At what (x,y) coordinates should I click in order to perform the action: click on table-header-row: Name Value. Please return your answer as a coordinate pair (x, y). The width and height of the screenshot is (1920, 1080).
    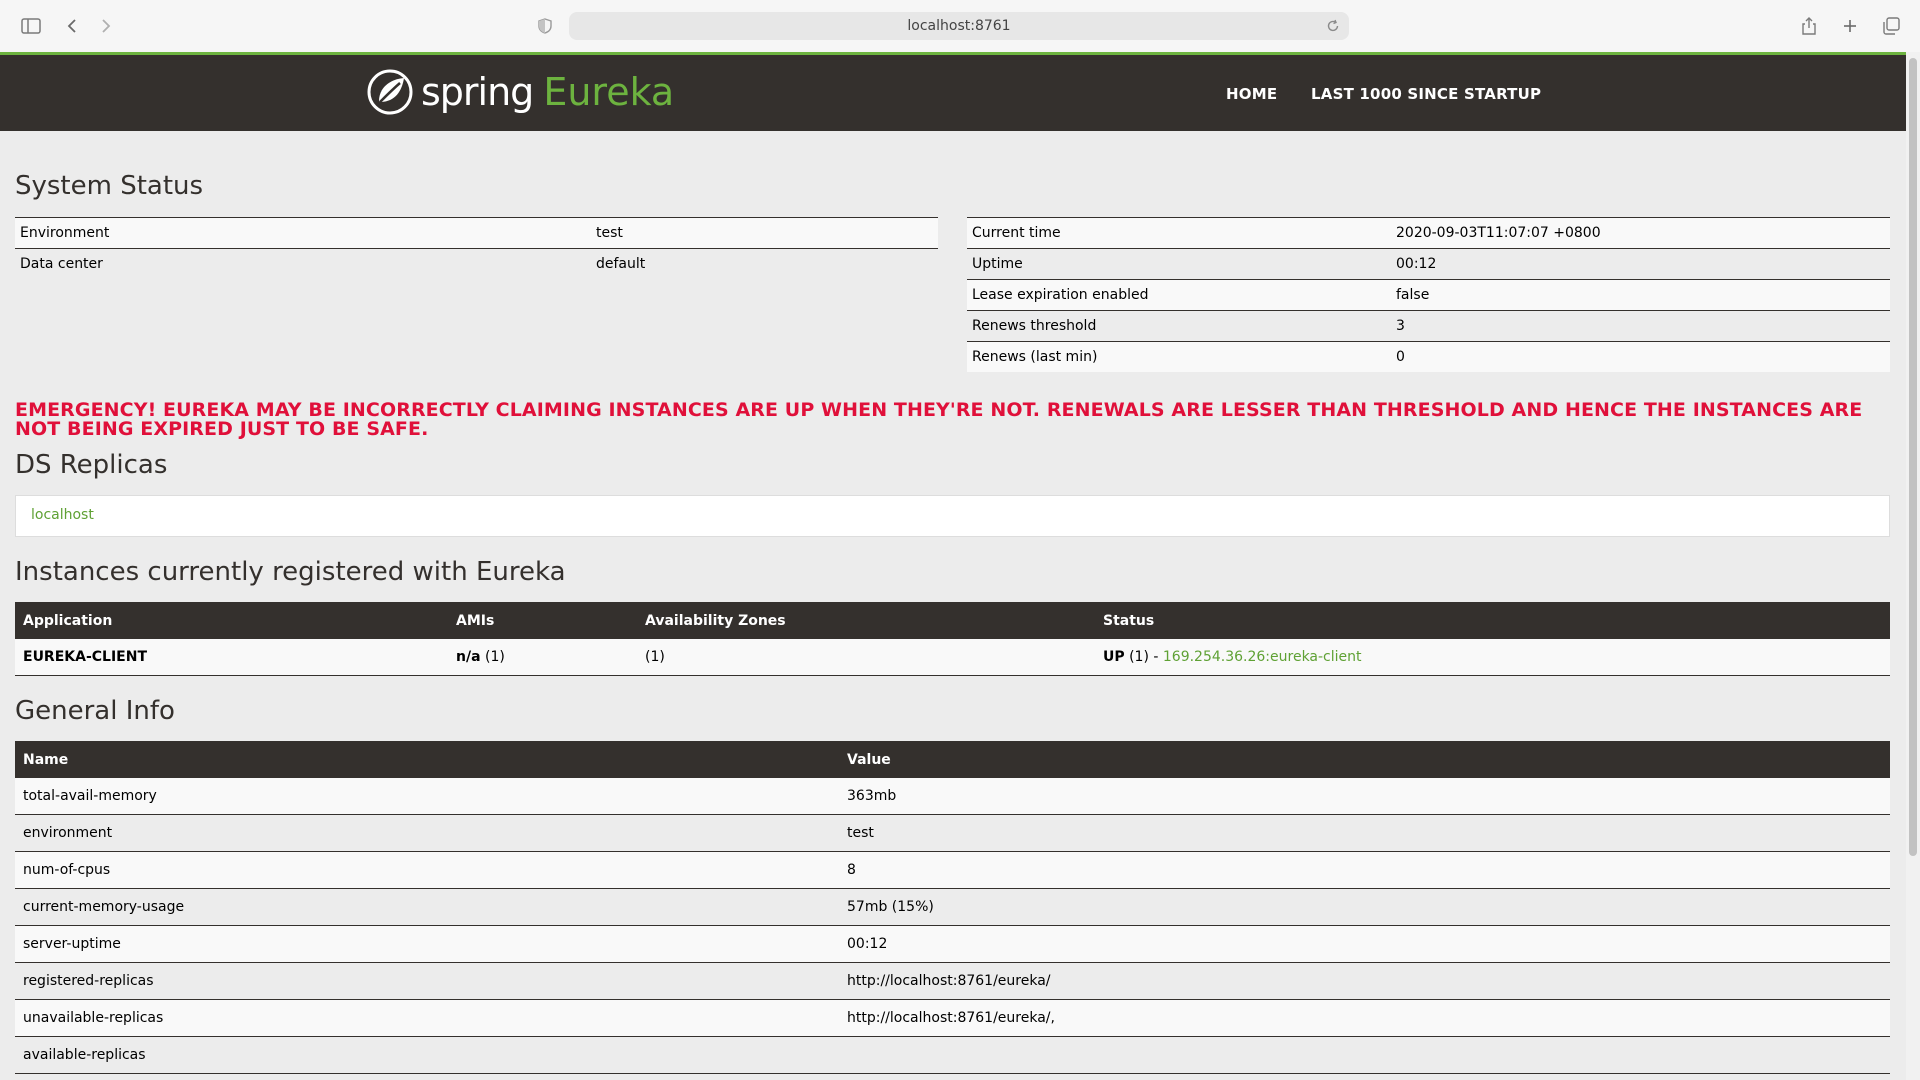
    Looking at the image, I should click on (952, 759).